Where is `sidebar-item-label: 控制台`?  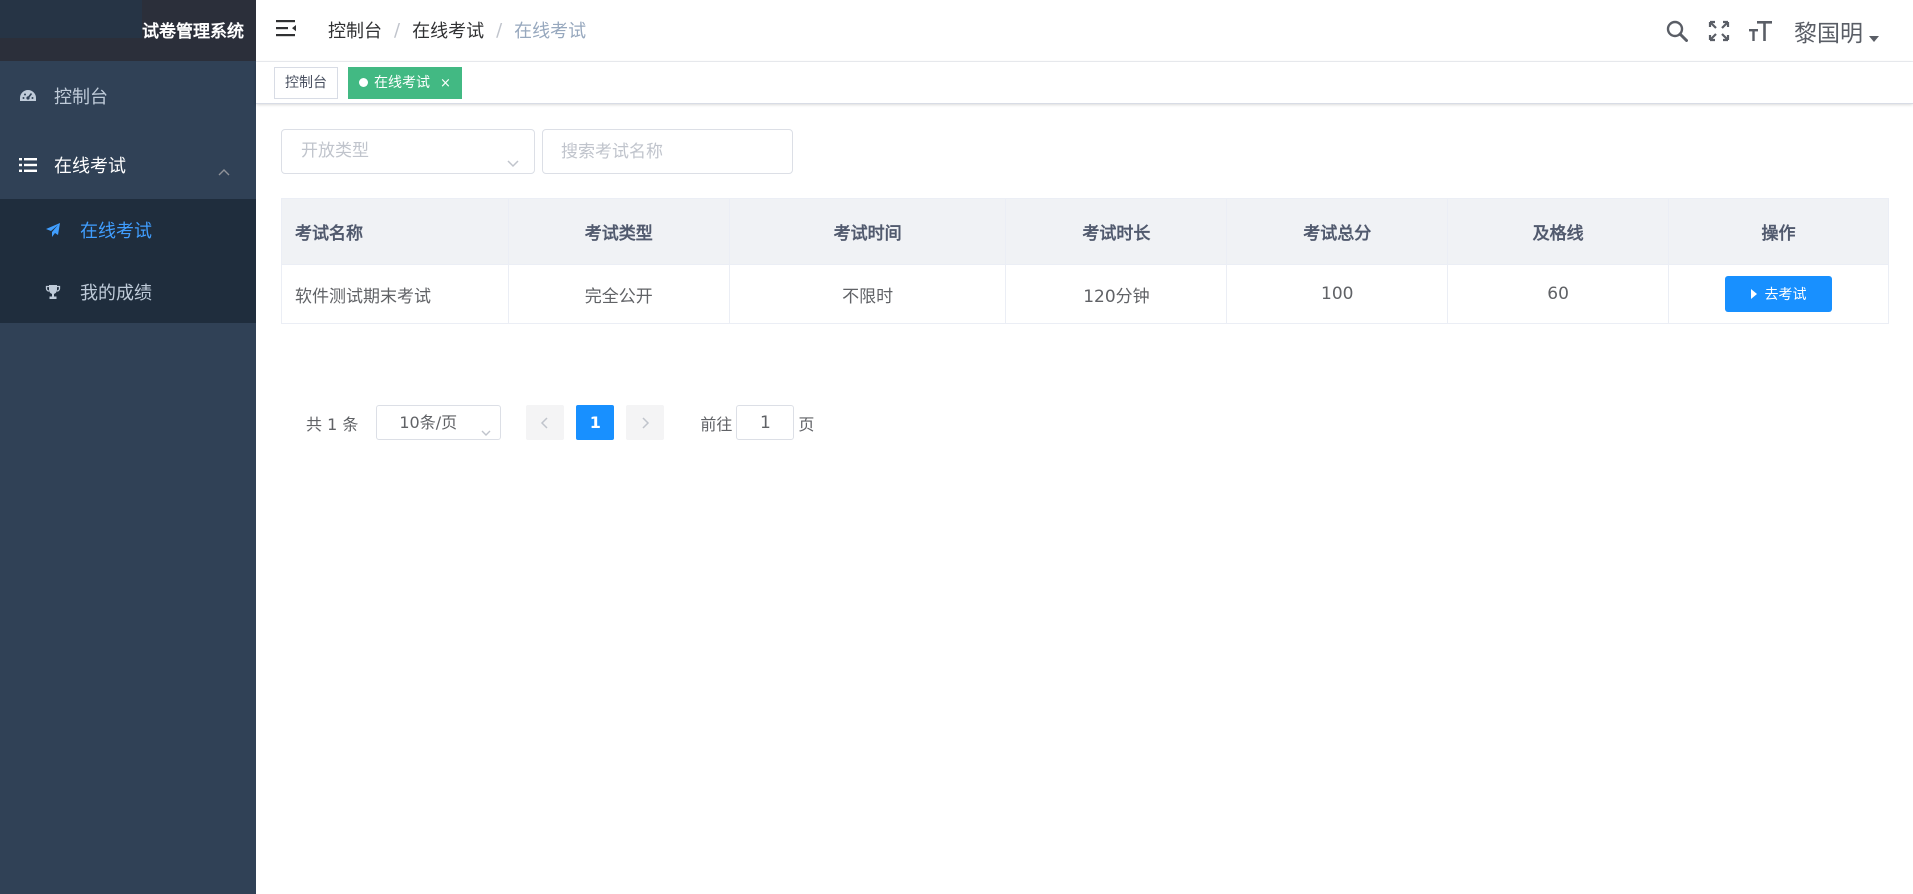
sidebar-item-label: 控制台 is located at coordinates (81, 97).